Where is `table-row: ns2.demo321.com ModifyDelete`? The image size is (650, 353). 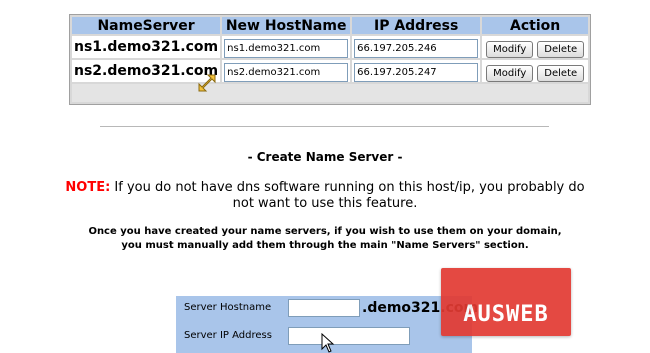 table-row: ns2.demo321.com ModifyDelete is located at coordinates (330, 71).